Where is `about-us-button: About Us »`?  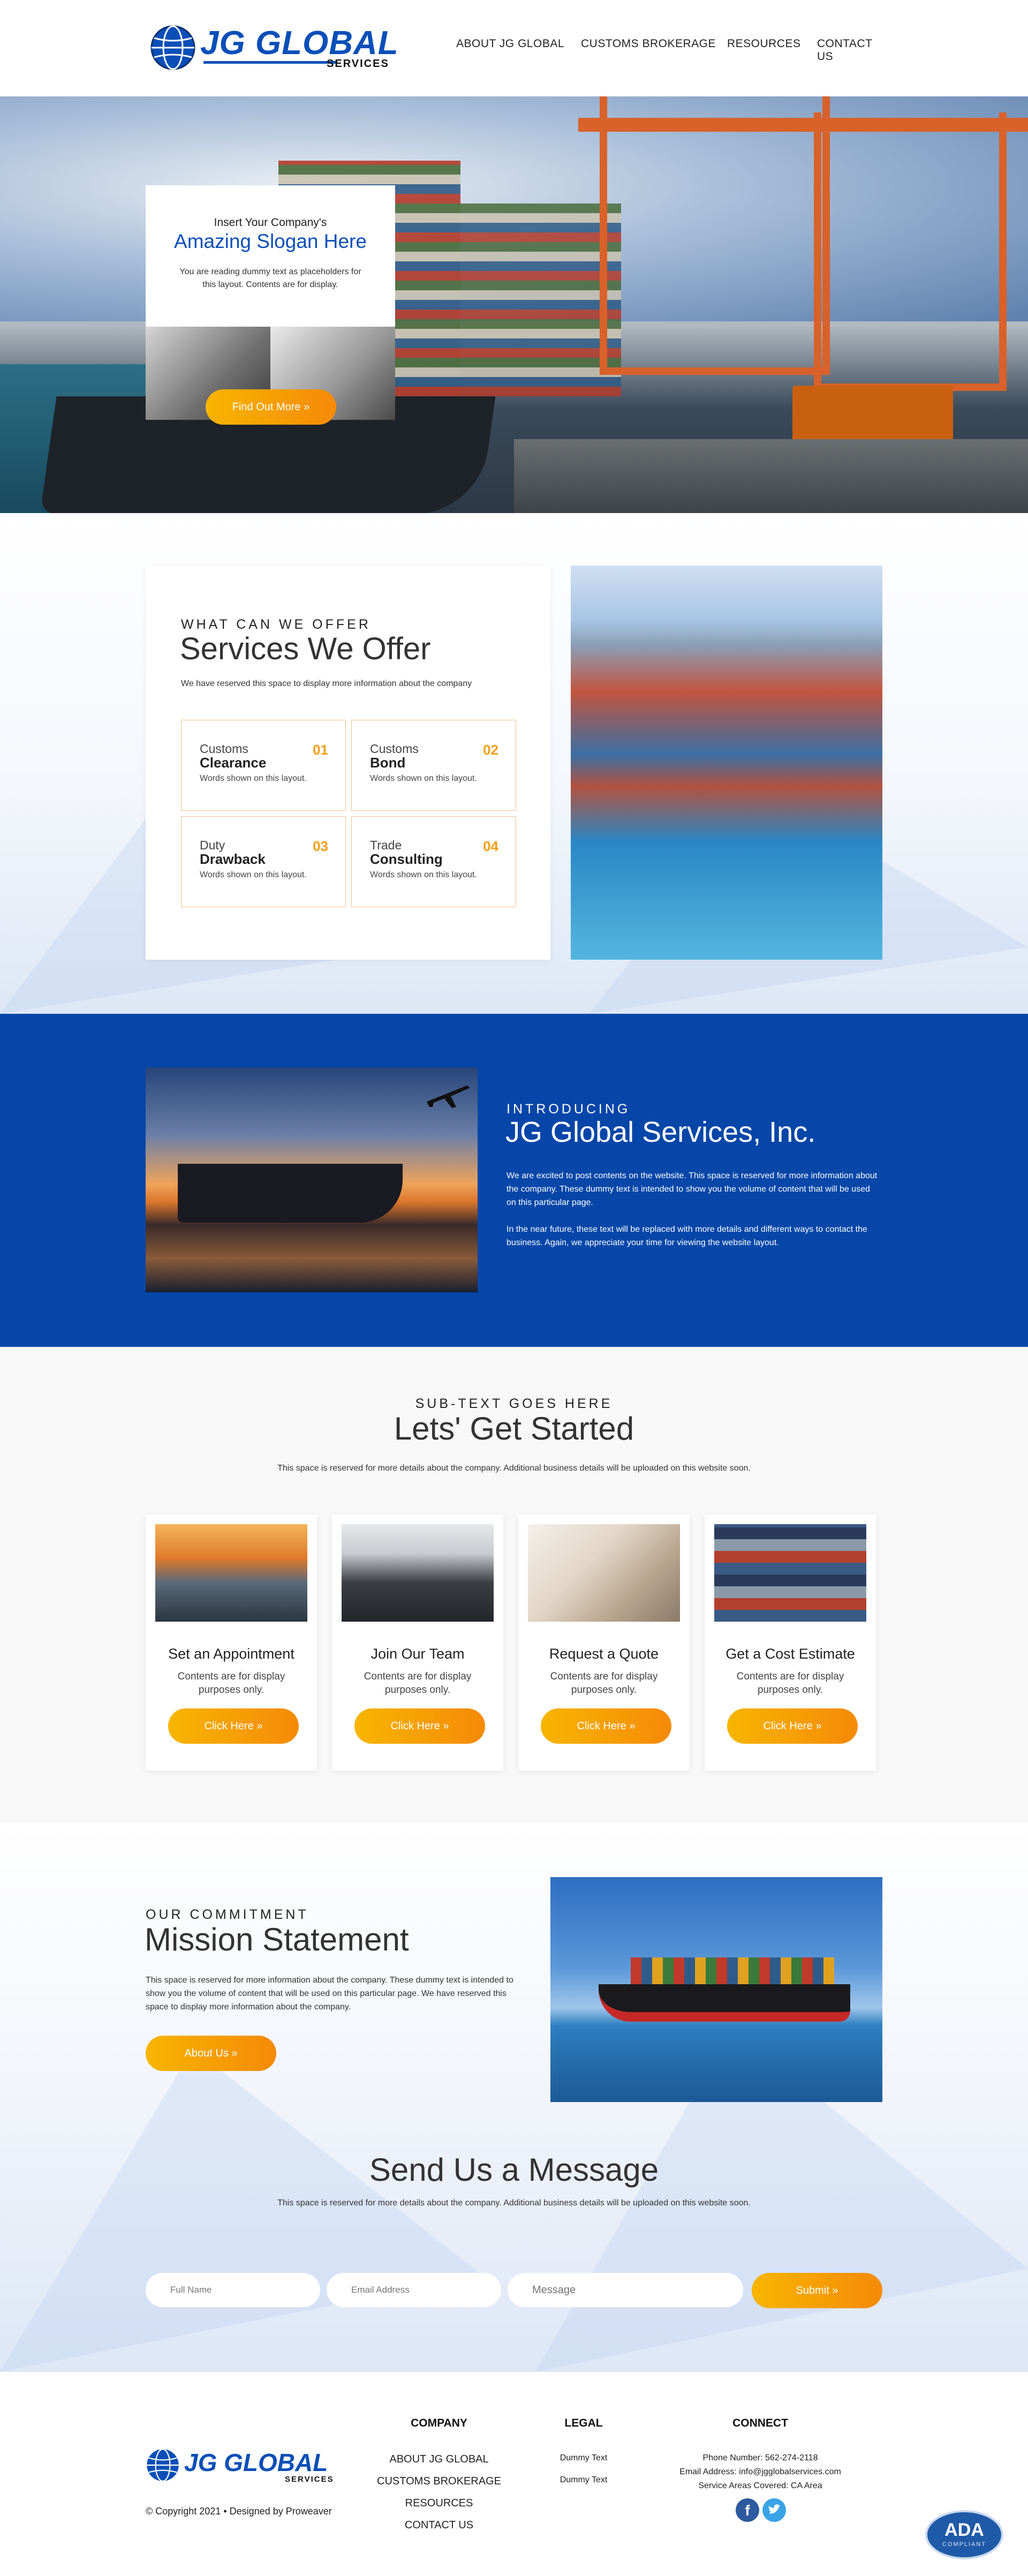
about-us-button: About Us » is located at coordinates (211, 2053).